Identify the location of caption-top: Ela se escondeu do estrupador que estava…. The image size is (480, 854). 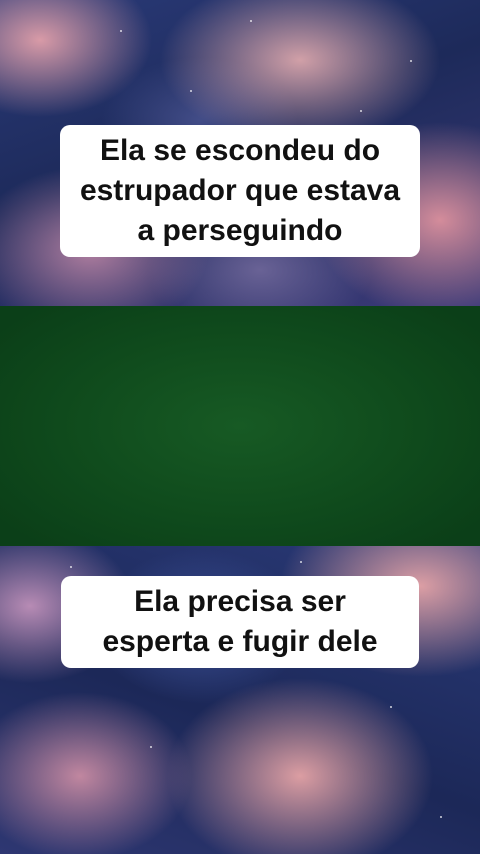
(240, 191).